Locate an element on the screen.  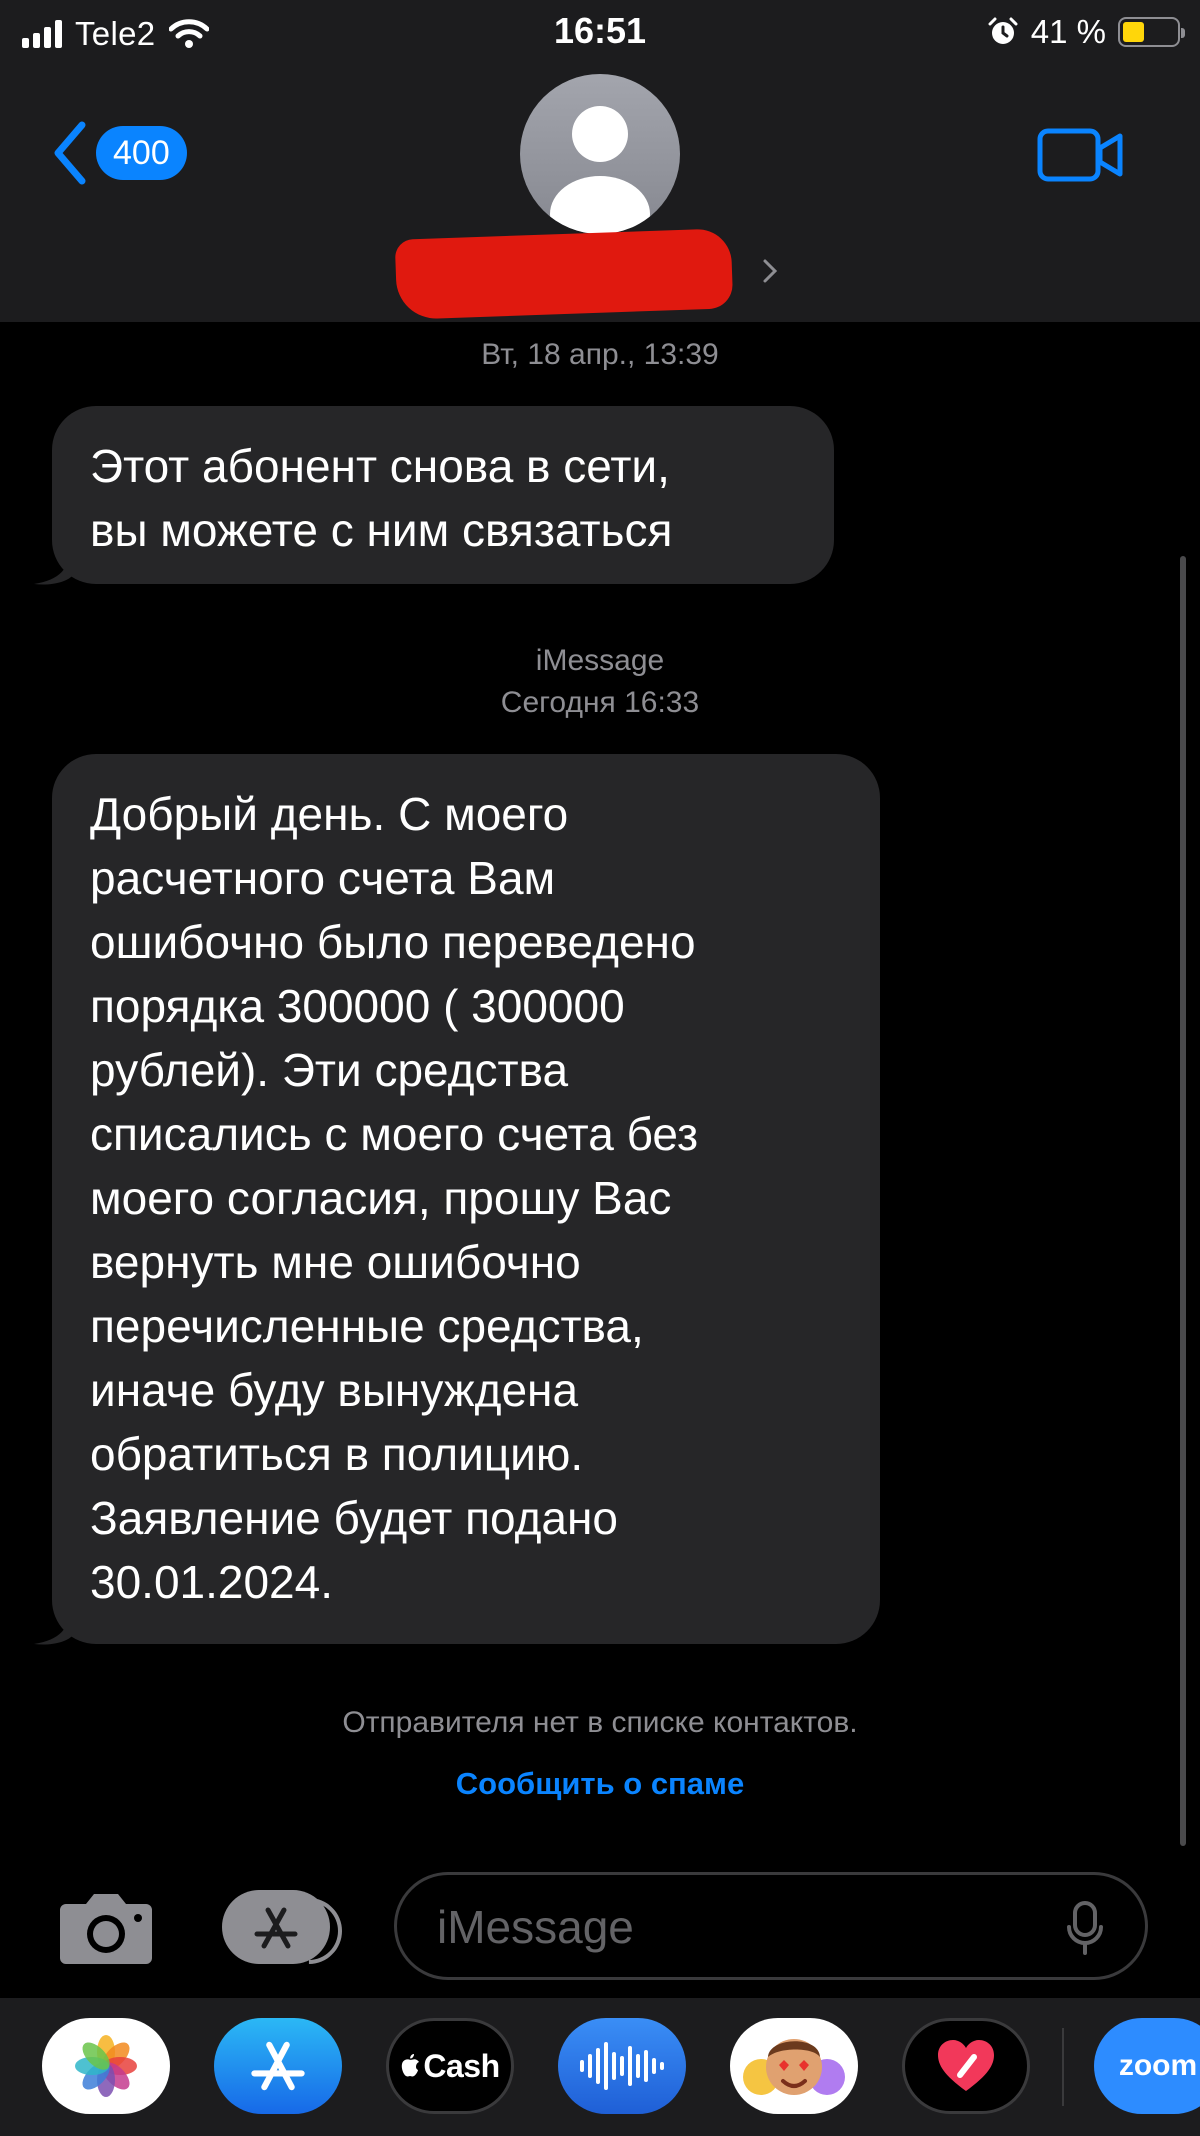
message-timestamp: Вт, 18 апр., 13:39 is located at coordinates (600, 354).